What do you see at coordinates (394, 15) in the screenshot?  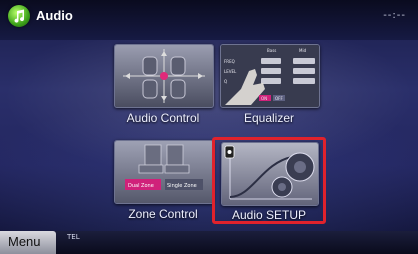 I see `clock-display: --:--` at bounding box center [394, 15].